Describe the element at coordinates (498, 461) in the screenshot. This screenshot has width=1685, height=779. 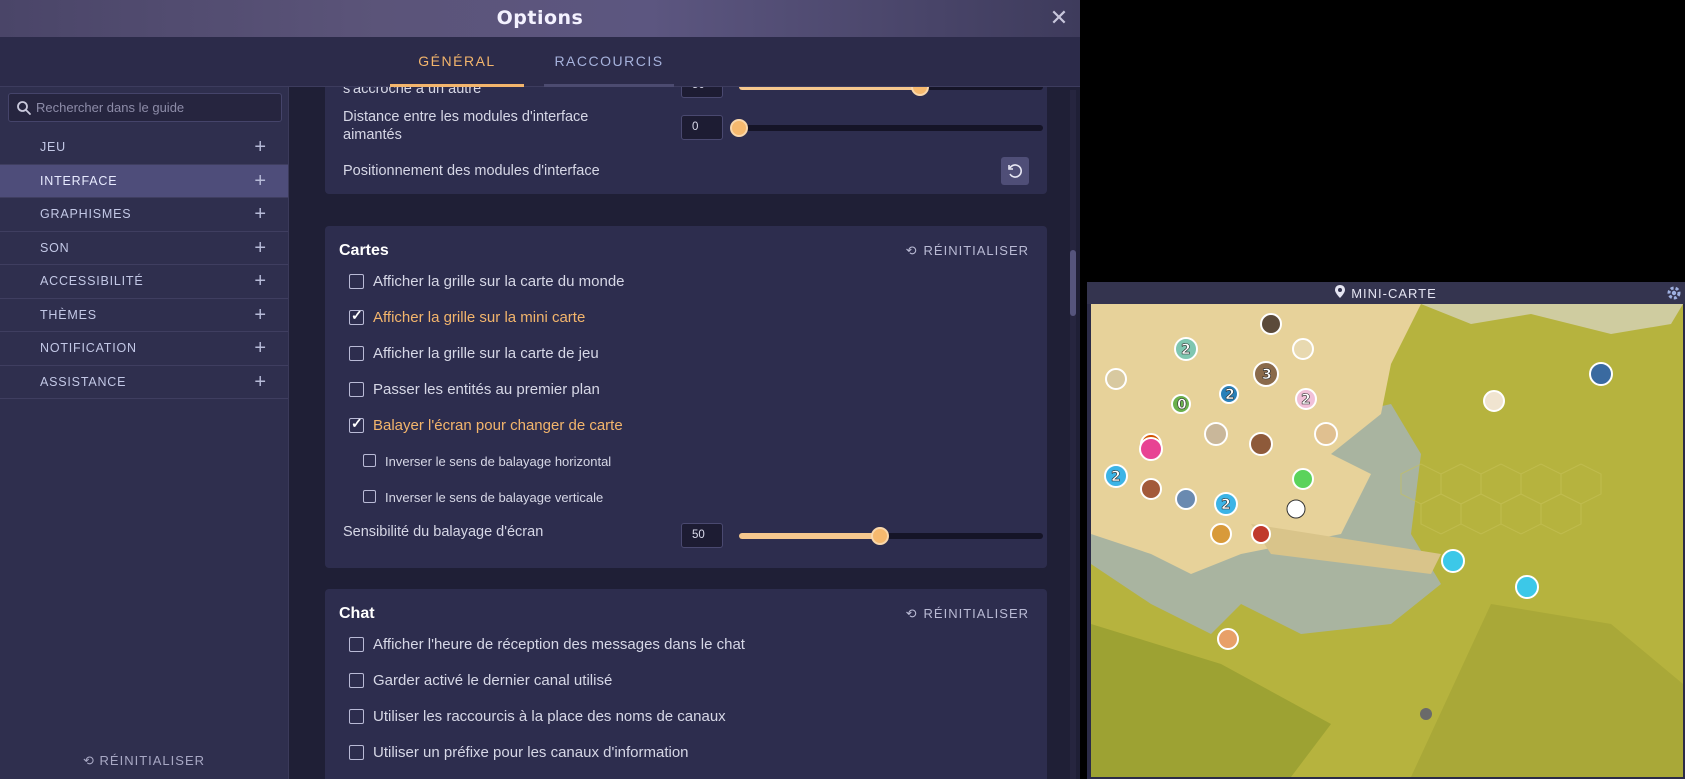
I see `option-label: Inverser le sens de balayage horizontal` at that location.